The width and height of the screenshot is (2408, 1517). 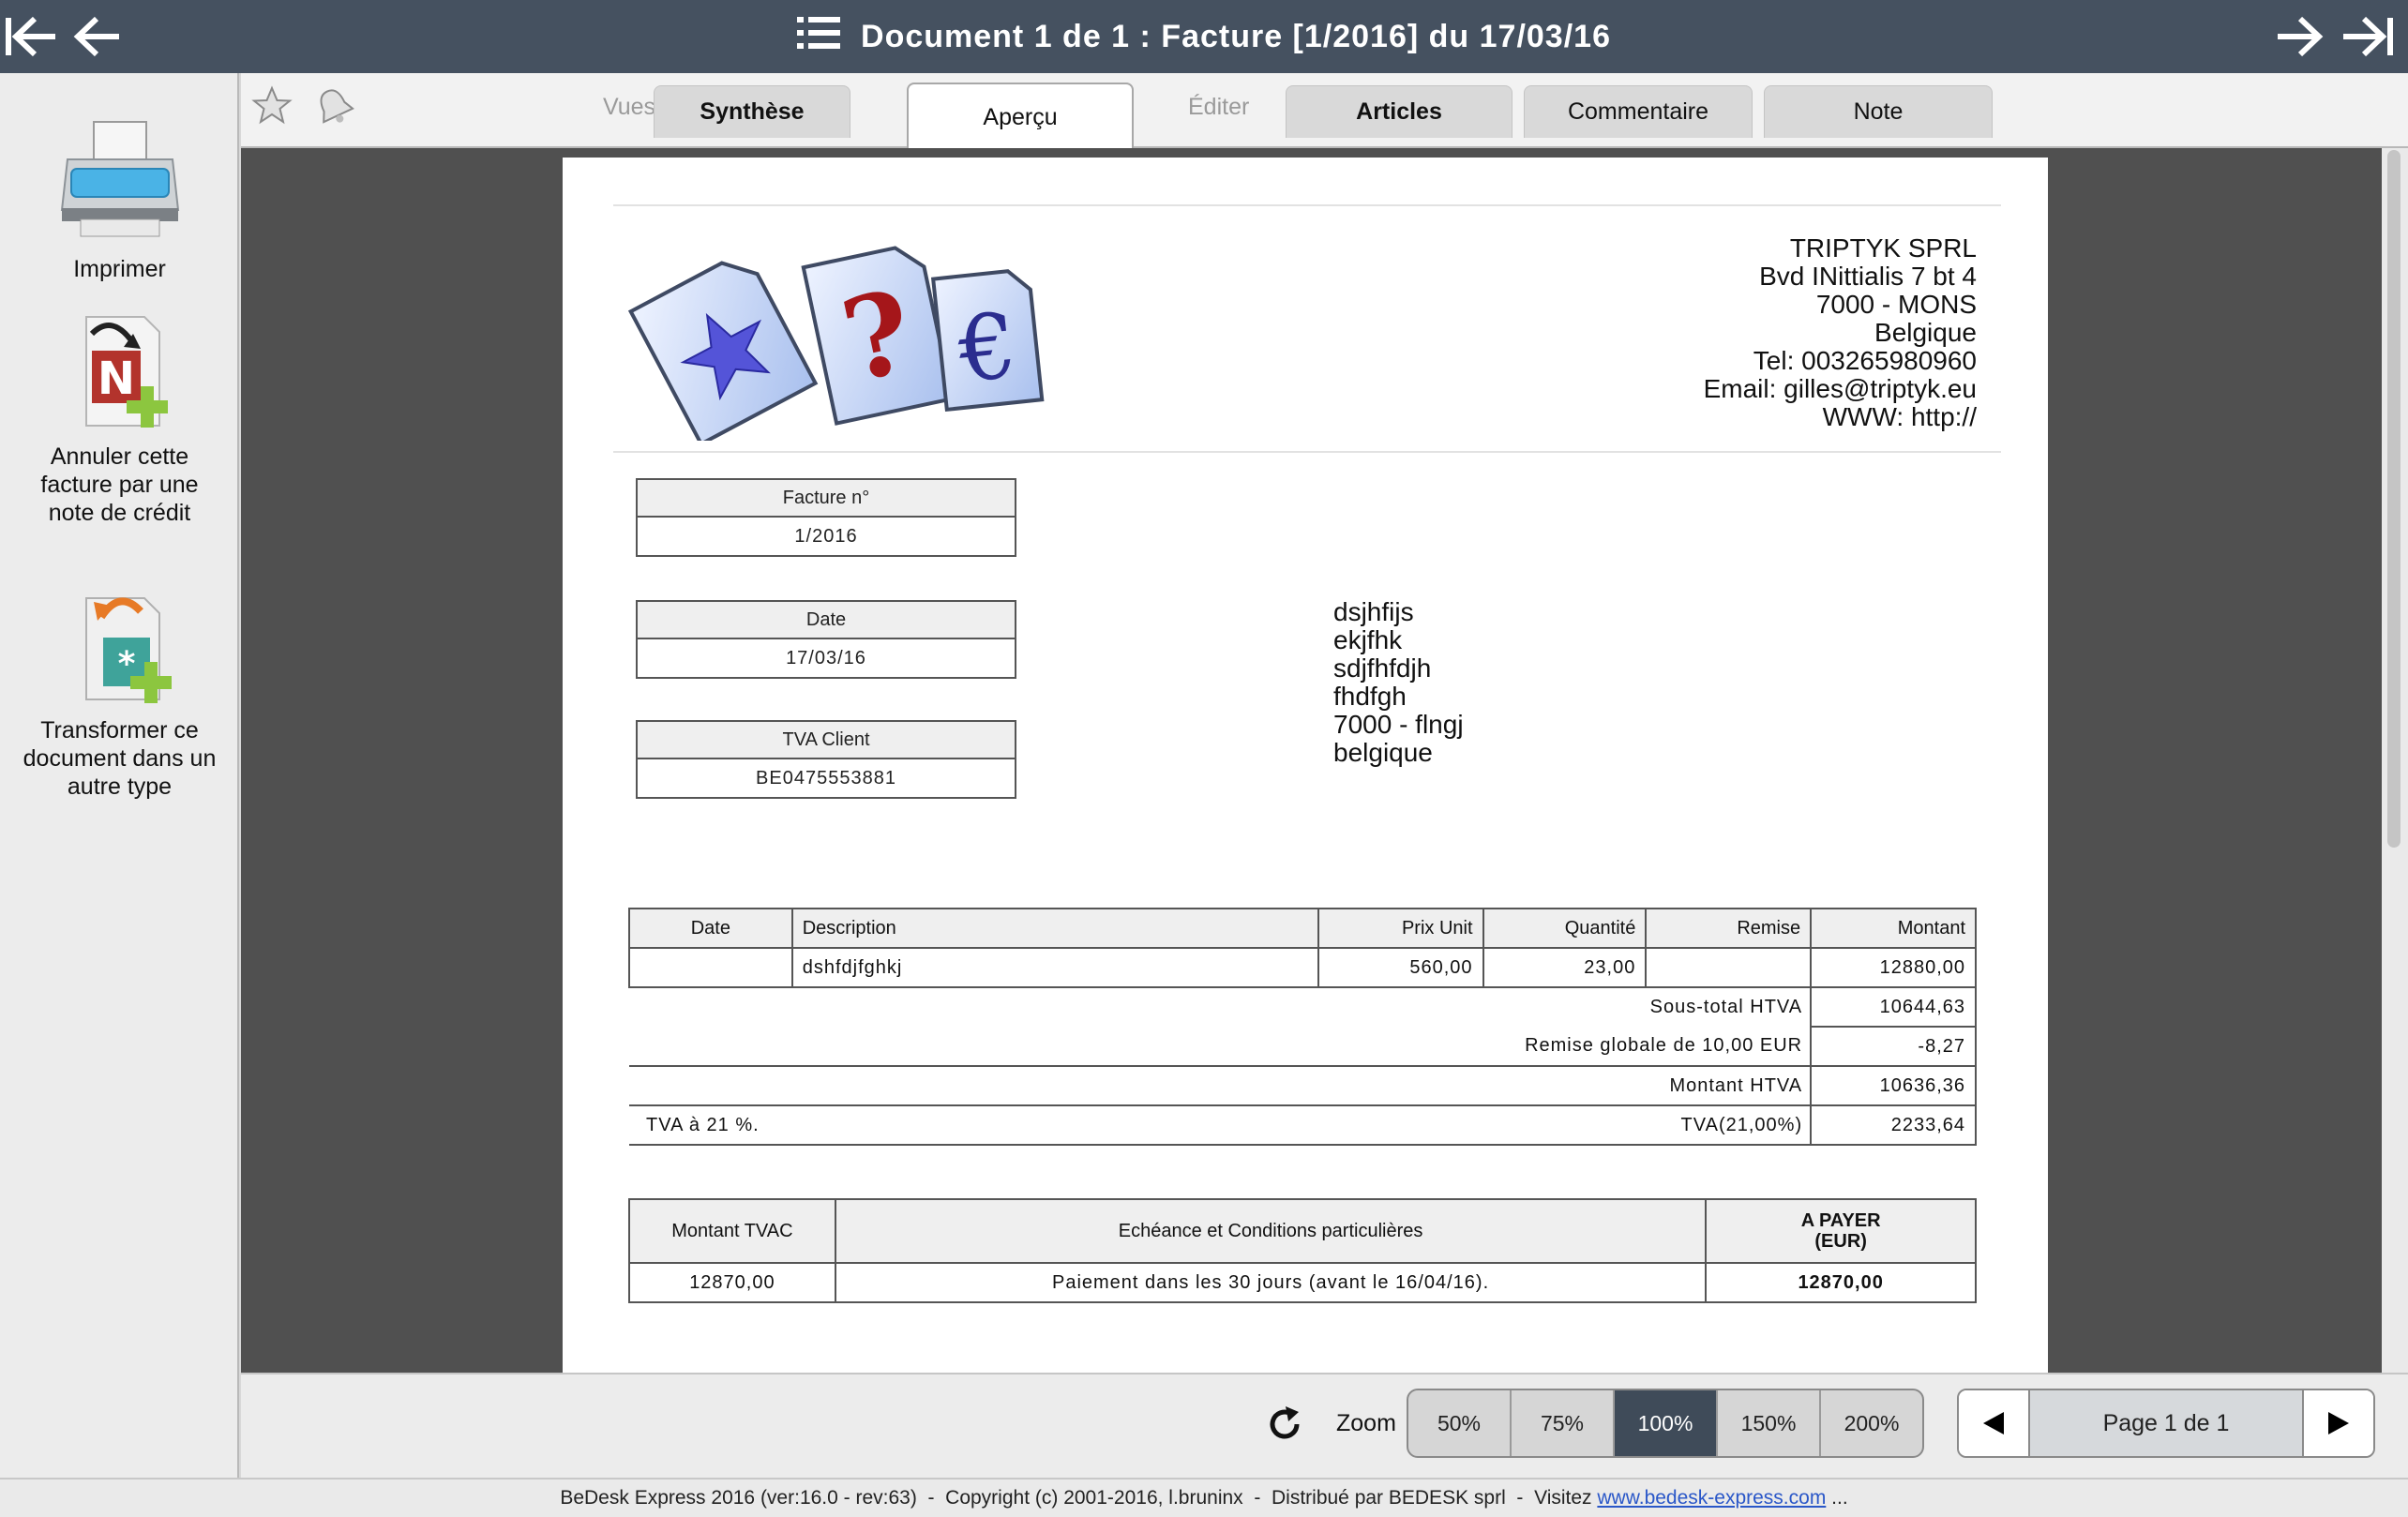 I want to click on col-discount: Remise, so click(x=1729, y=928).